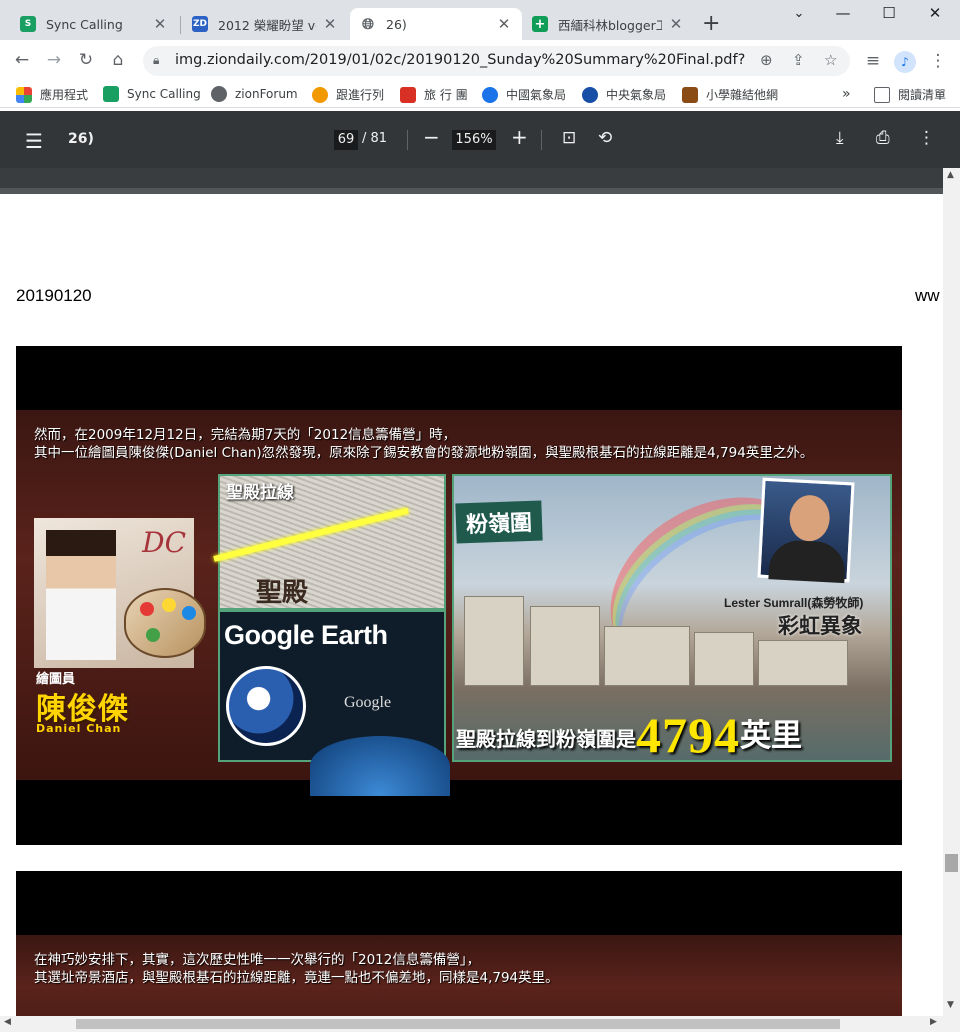 Image resolution: width=960 pixels, height=1032 pixels. I want to click on bookmarks-overflow-icon: », so click(846, 94).